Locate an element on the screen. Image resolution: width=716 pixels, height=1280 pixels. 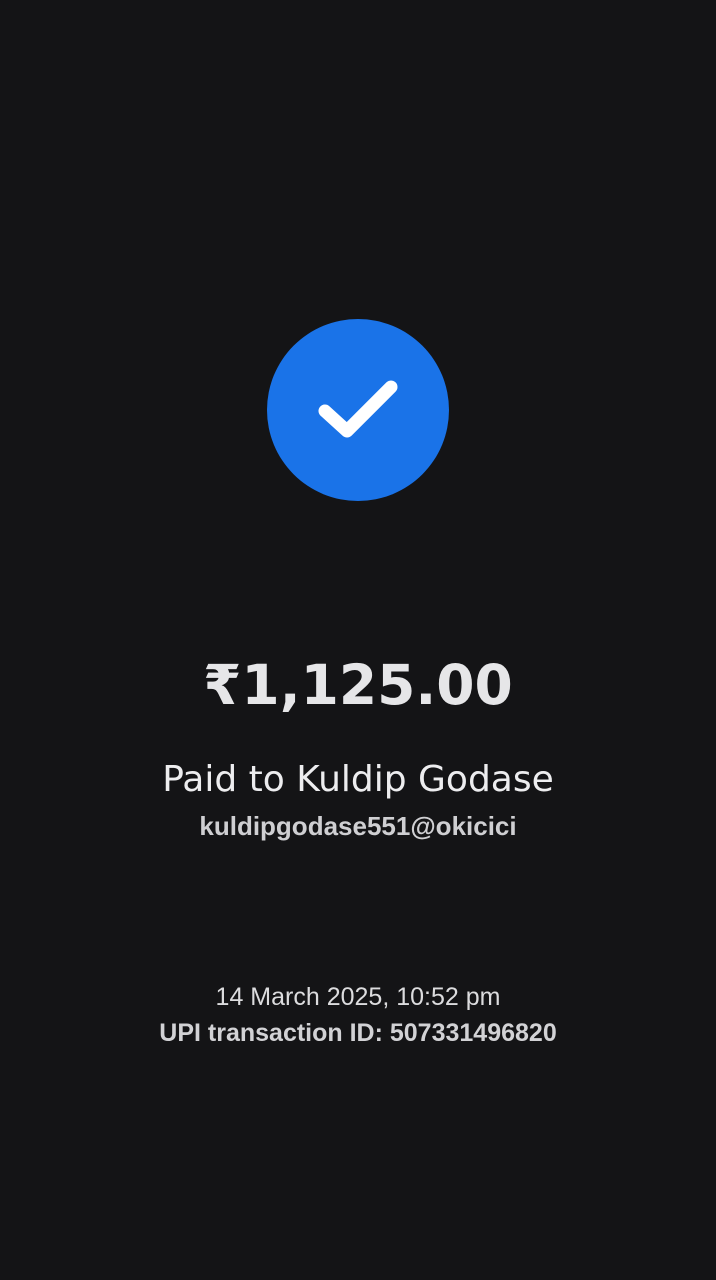
success-check-badge is located at coordinates (358, 410).